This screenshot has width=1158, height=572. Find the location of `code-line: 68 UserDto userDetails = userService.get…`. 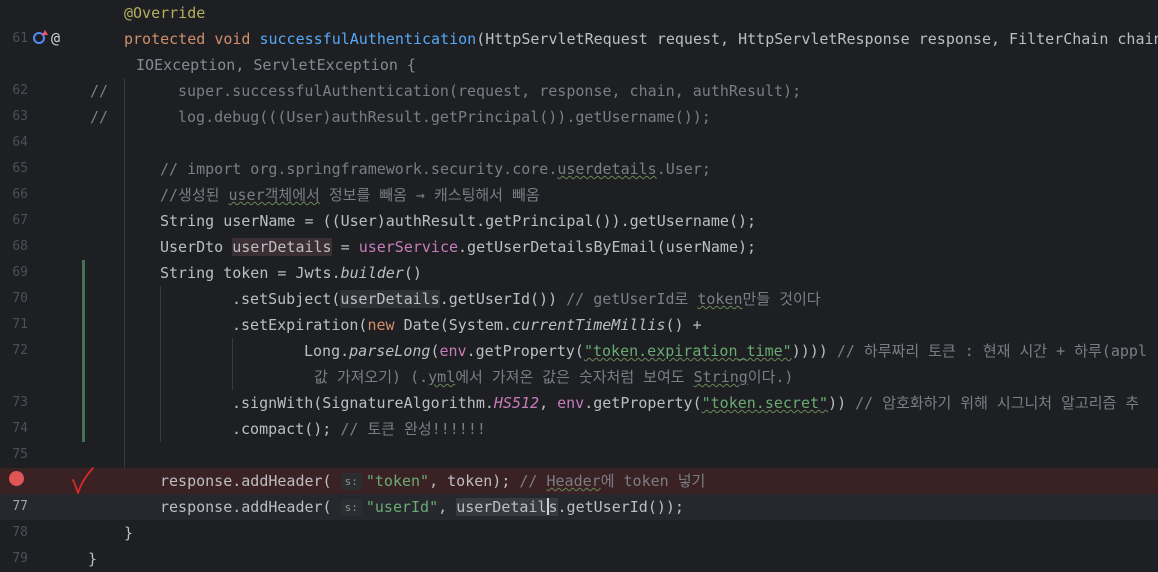

code-line: 68 UserDto userDetails = userService.get… is located at coordinates (579, 247).